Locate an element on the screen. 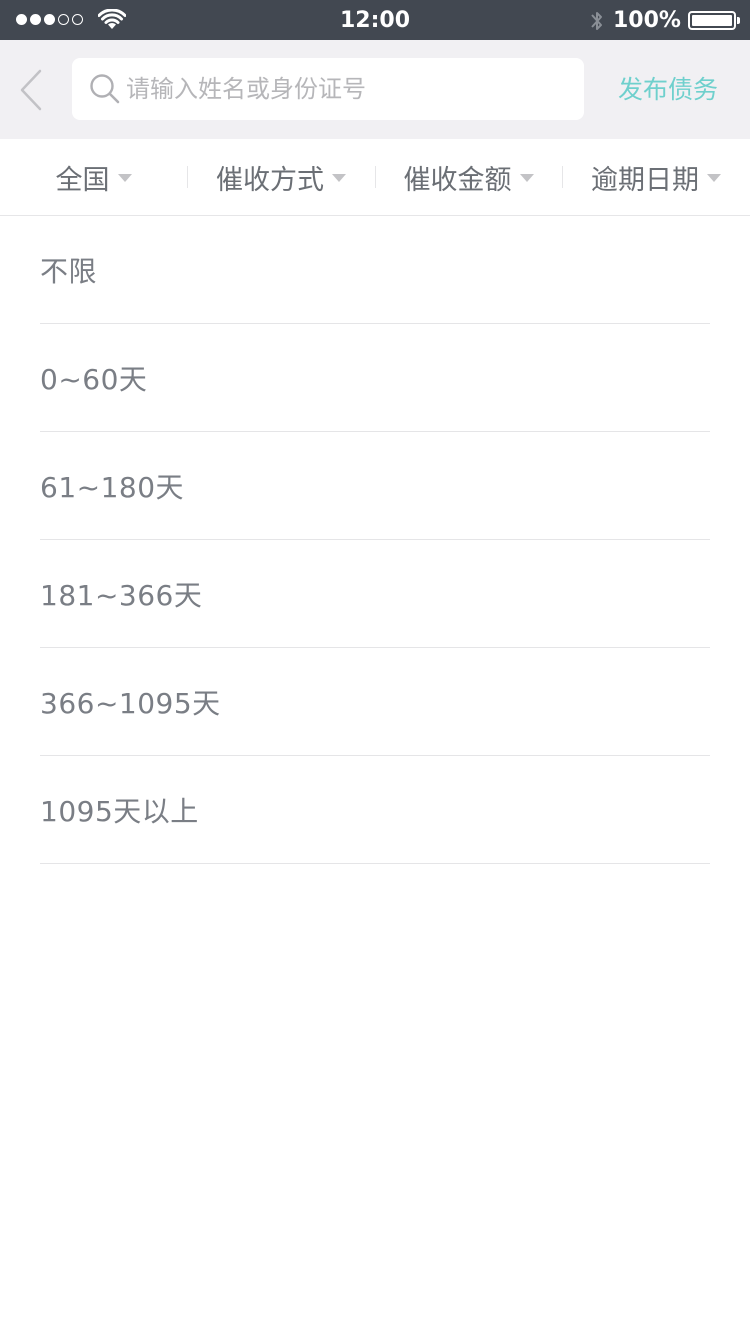 This screenshot has width=750, height=1334. battery-tip is located at coordinates (738, 20).